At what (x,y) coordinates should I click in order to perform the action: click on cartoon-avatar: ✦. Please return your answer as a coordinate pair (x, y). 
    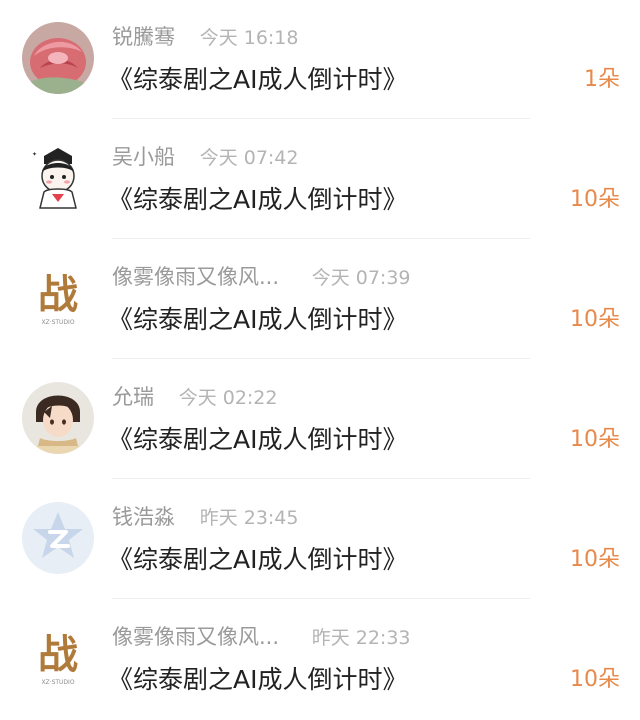
    Looking at the image, I should click on (58, 178).